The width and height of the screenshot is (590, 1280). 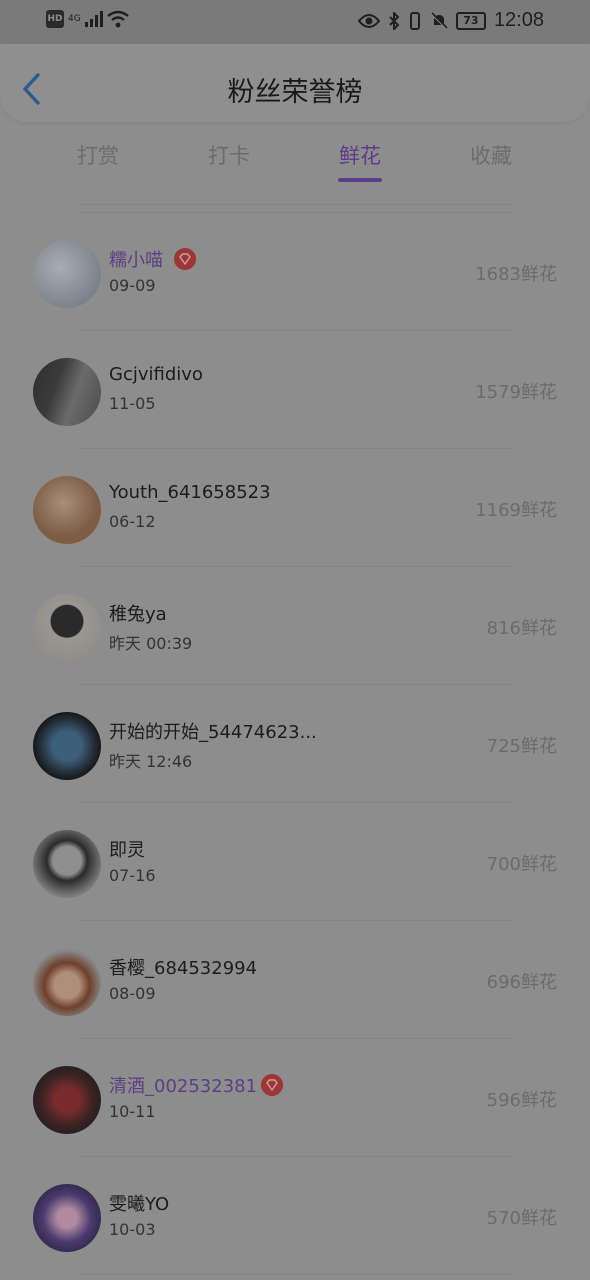 What do you see at coordinates (132, 875) in the screenshot?
I see `fan-date: 07-16` at bounding box center [132, 875].